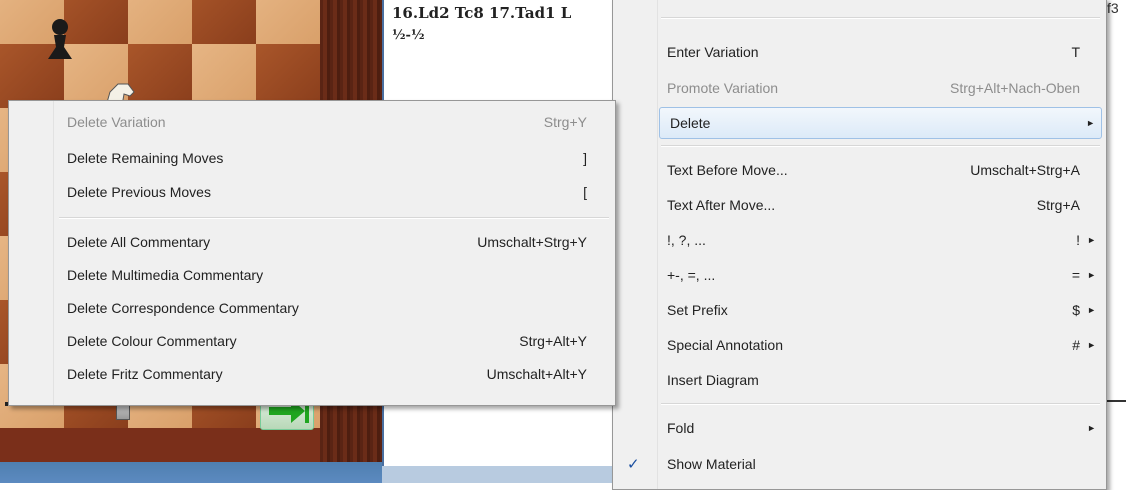  What do you see at coordinates (879, 275) in the screenshot?
I see `menu-item-position-annotation: +-, =, ... = ►` at bounding box center [879, 275].